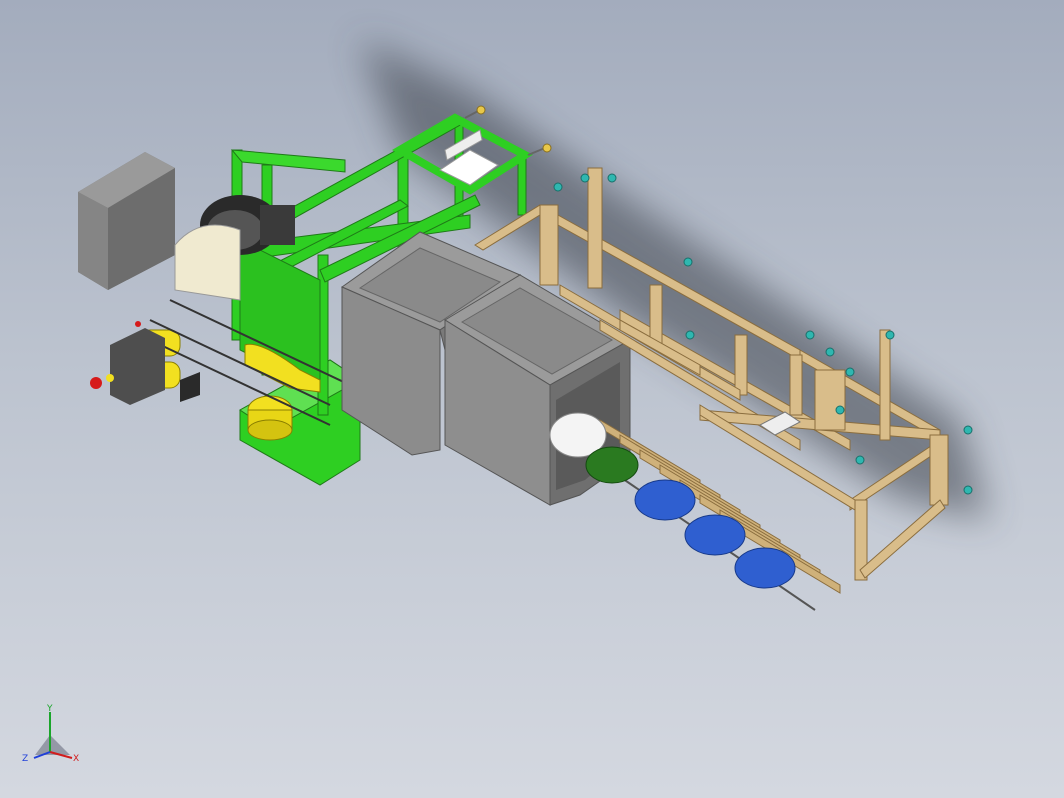 This screenshot has height=798, width=1064. I want to click on y-axis-label: Y, so click(49, 709).